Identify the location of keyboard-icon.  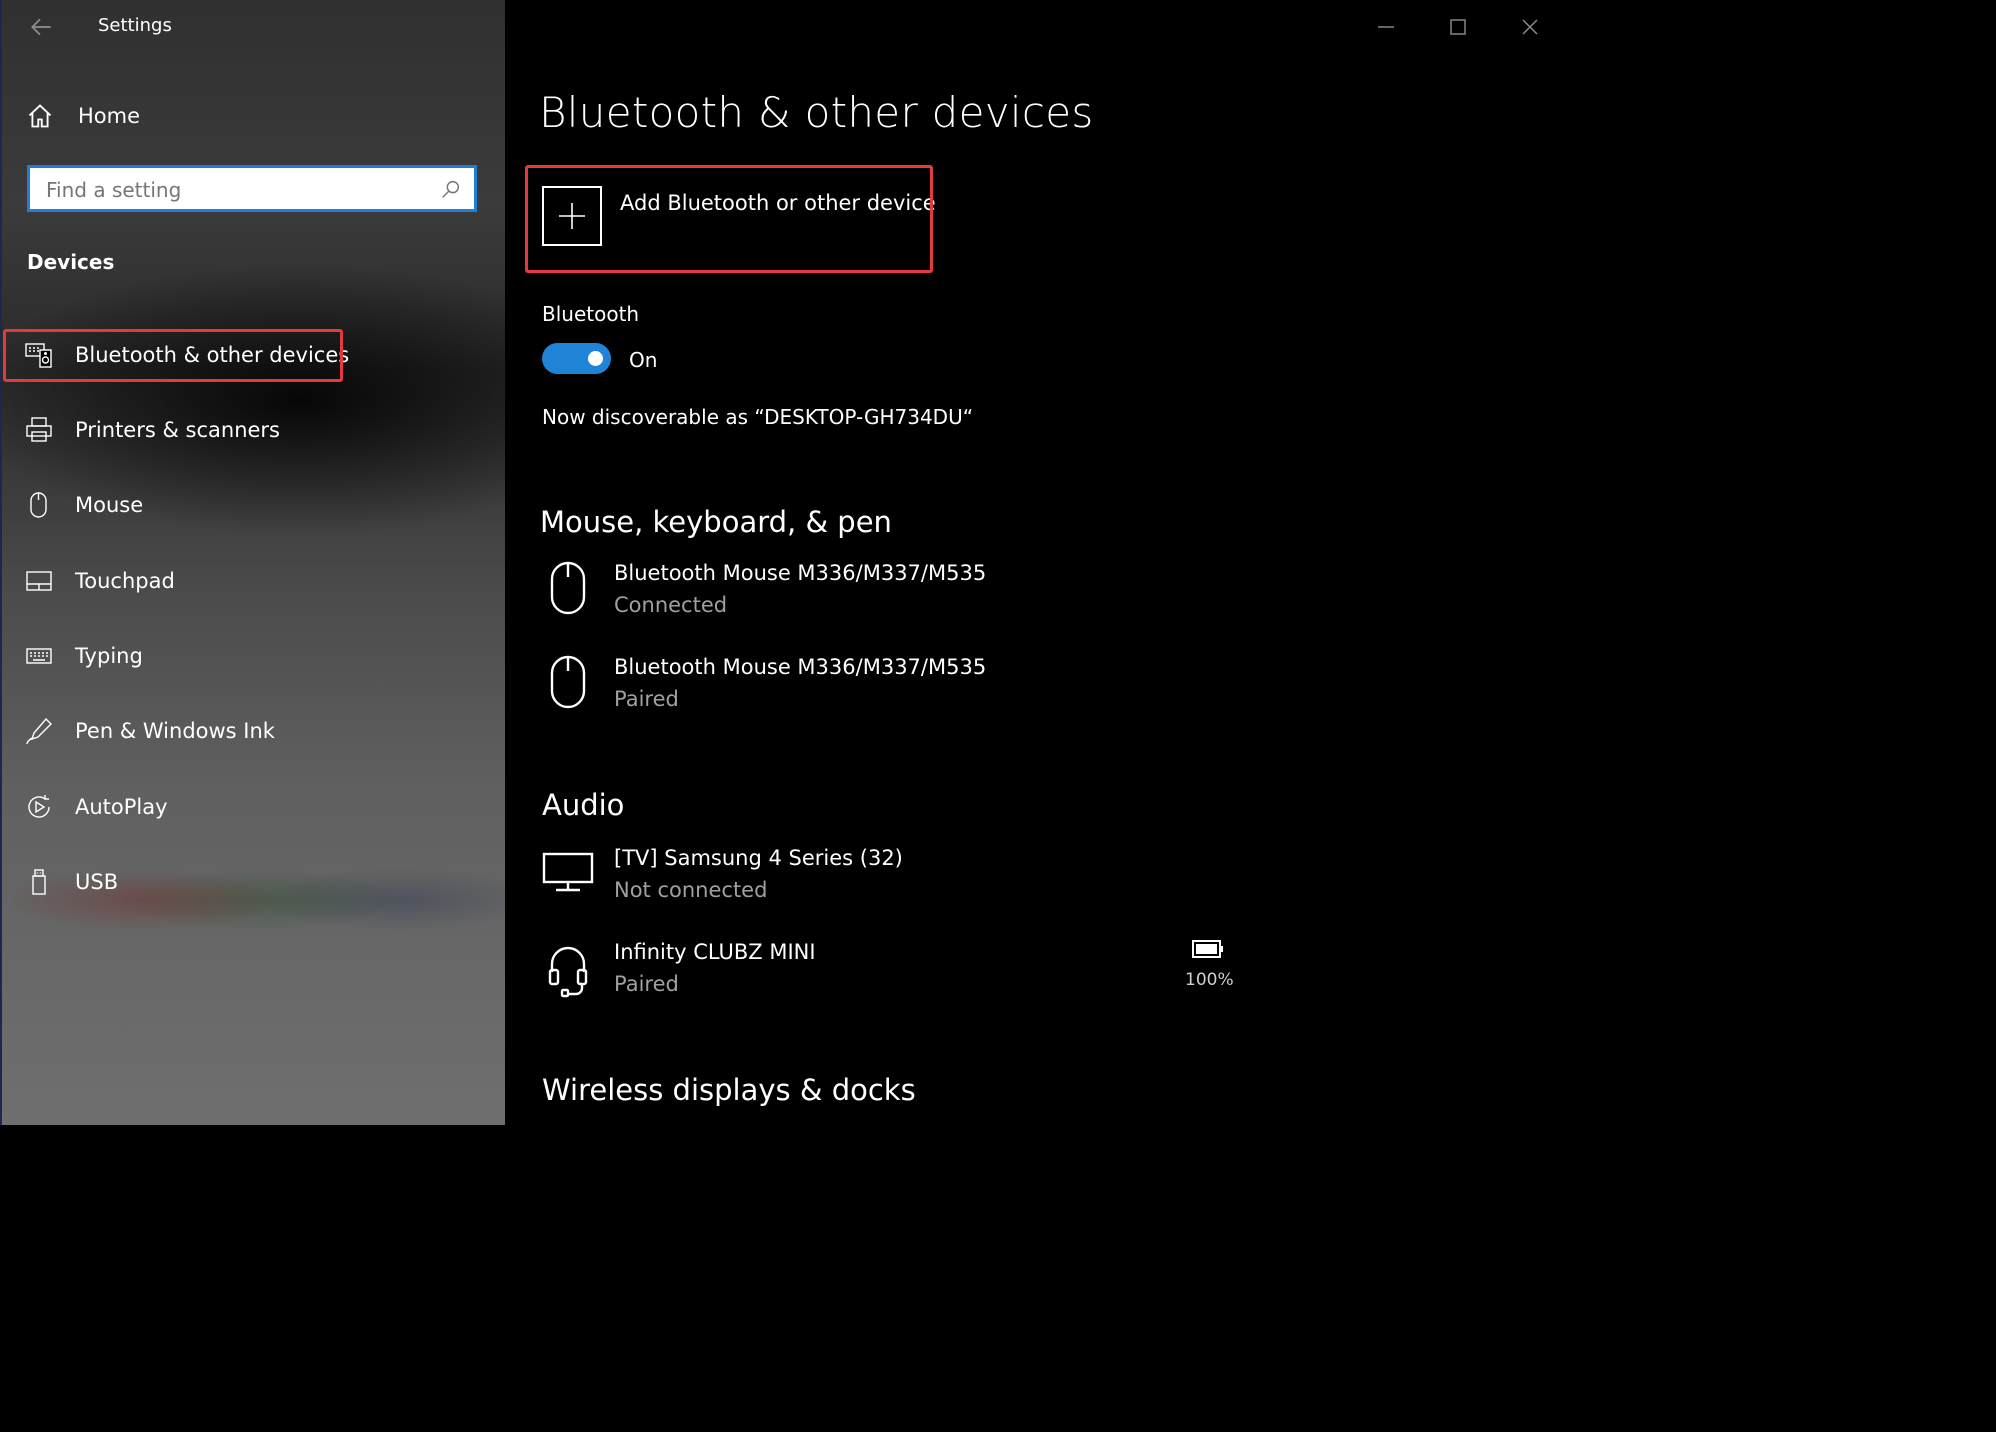
(39, 656).